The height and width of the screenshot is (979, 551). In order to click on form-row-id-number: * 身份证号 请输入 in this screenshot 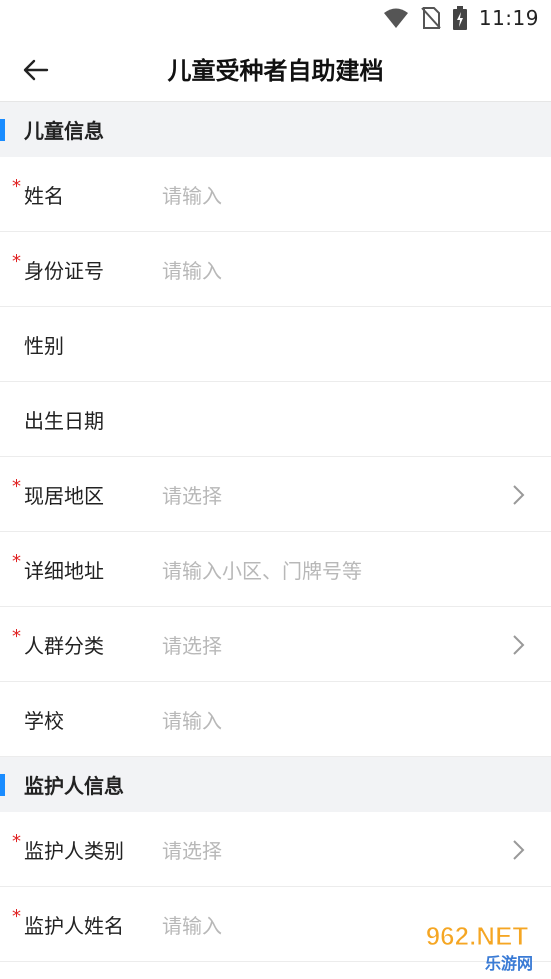, I will do `click(275, 269)`.